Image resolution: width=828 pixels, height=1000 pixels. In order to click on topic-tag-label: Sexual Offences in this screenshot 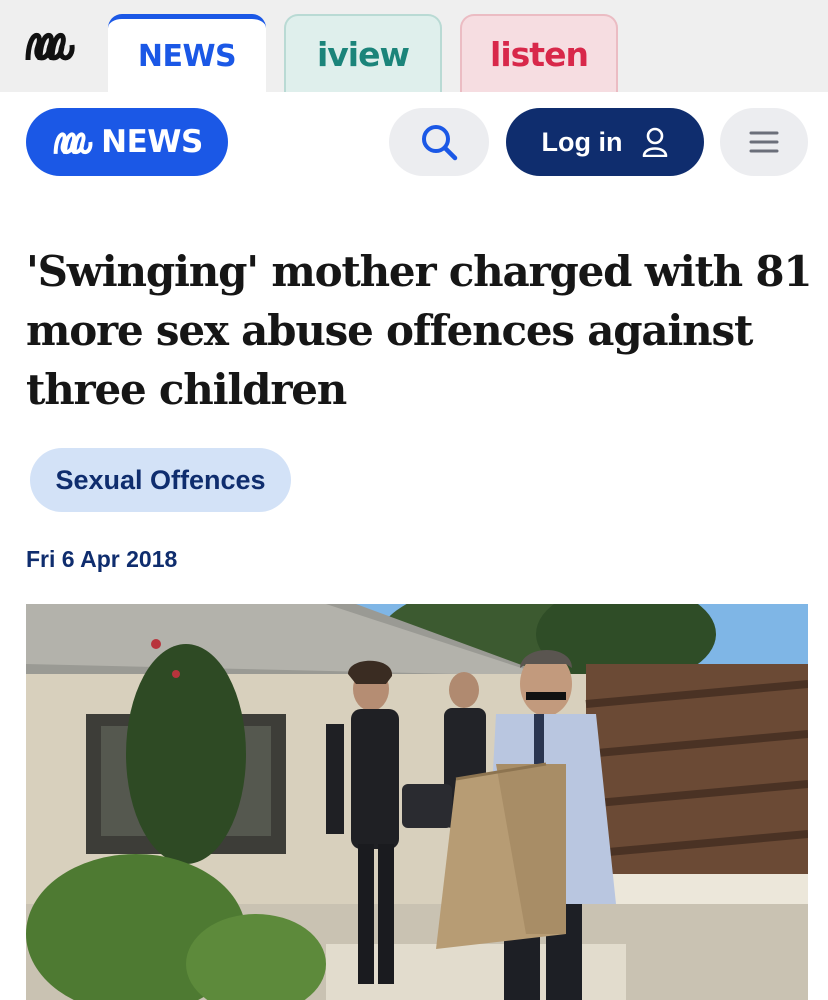, I will do `click(160, 479)`.